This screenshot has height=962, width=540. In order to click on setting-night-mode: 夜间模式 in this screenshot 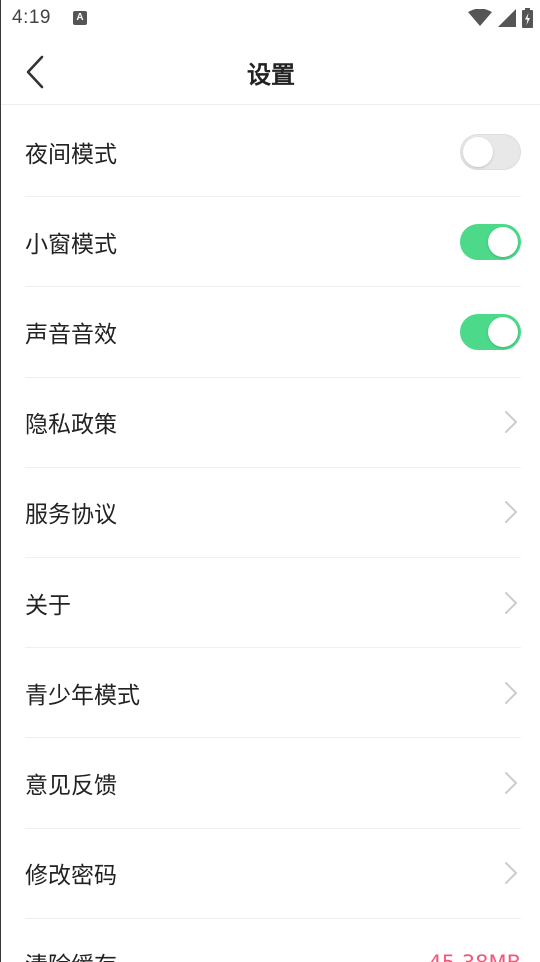, I will do `click(273, 152)`.